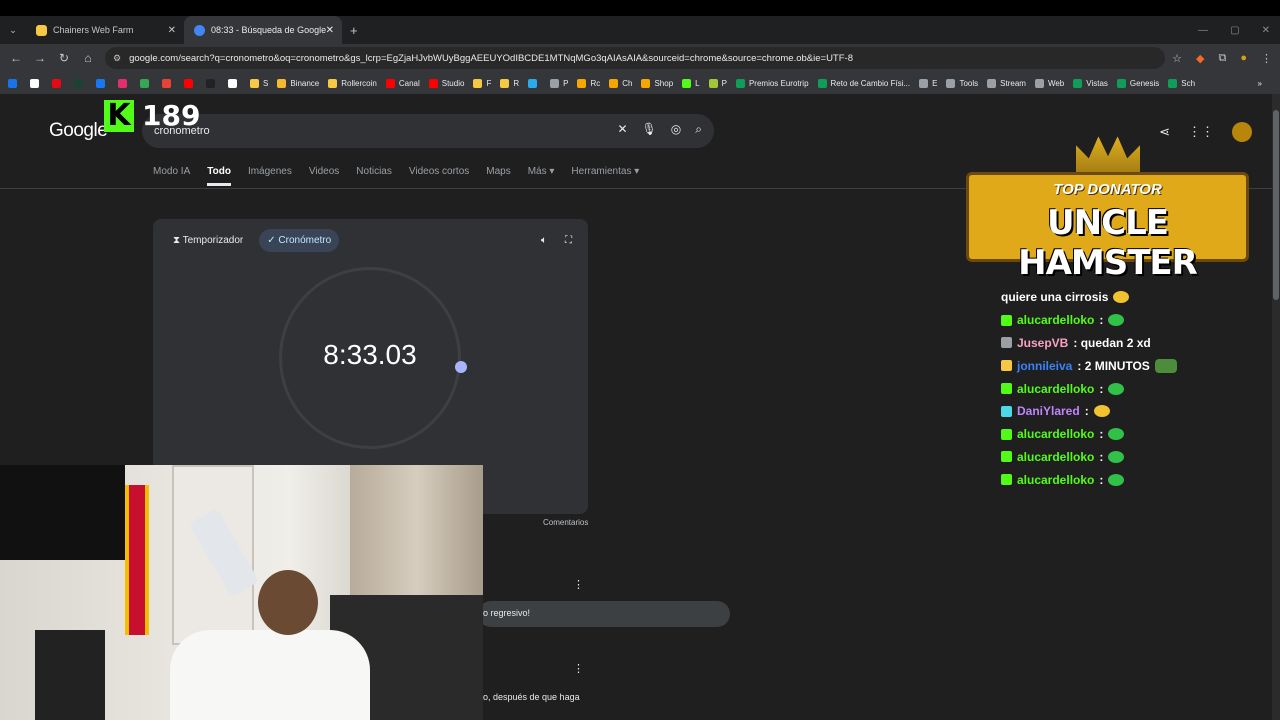 The height and width of the screenshot is (720, 1280). Describe the element at coordinates (354, 30) in the screenshot. I see `new-tab-icon: +` at that location.